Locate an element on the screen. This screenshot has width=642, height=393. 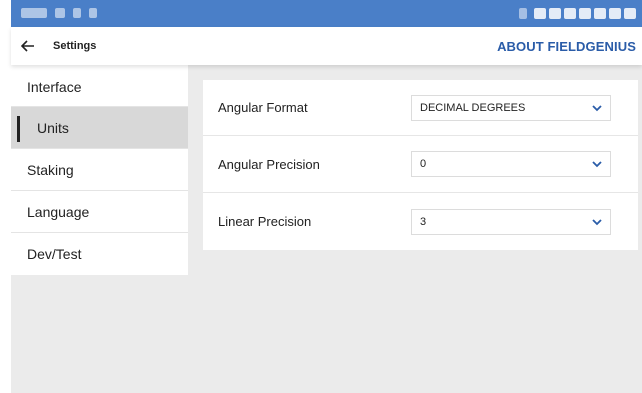
app-indicator-icon is located at coordinates (34, 13).